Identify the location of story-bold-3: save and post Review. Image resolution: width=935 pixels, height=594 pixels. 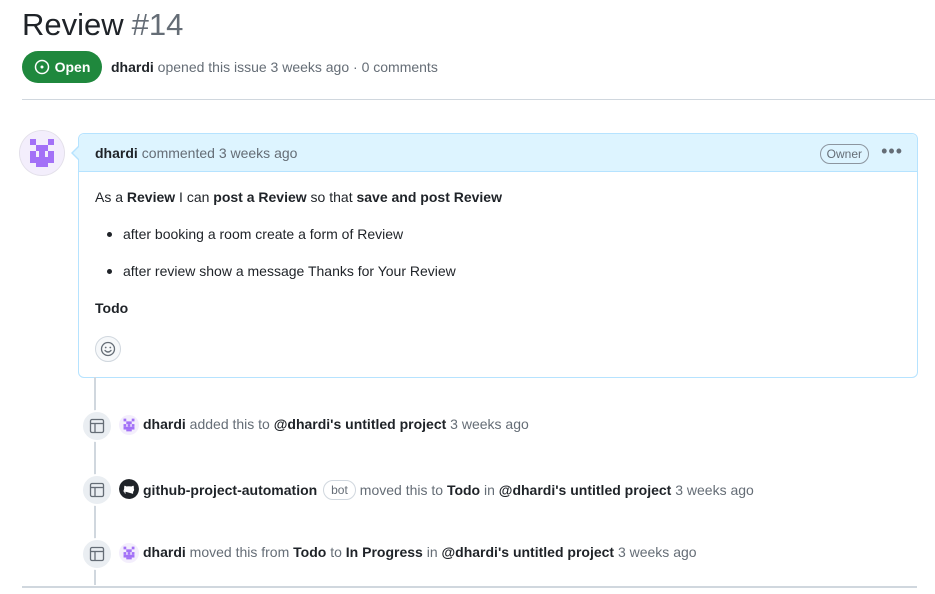
(429, 197).